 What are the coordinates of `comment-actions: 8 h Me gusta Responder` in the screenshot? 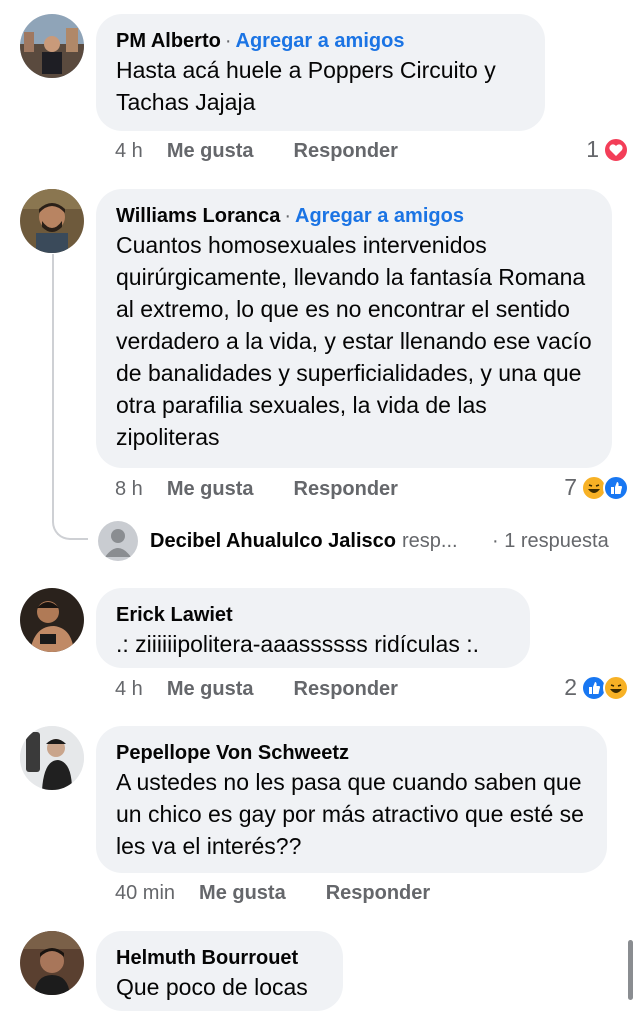 It's located at (276, 489).